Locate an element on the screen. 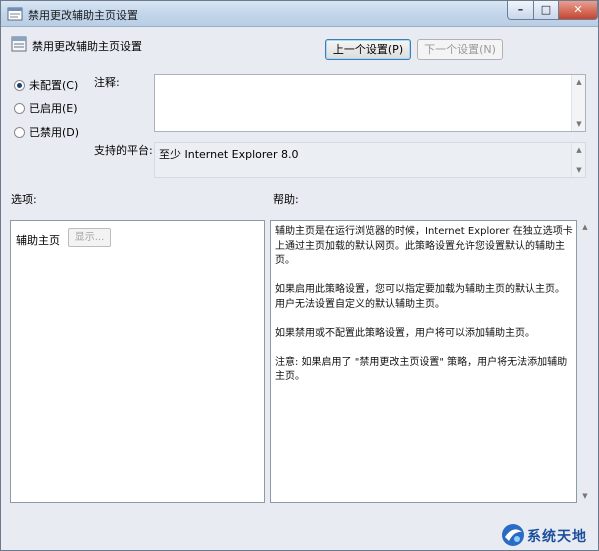 Image resolution: width=599 pixels, height=551 pixels. policy-icon is located at coordinates (15, 14).